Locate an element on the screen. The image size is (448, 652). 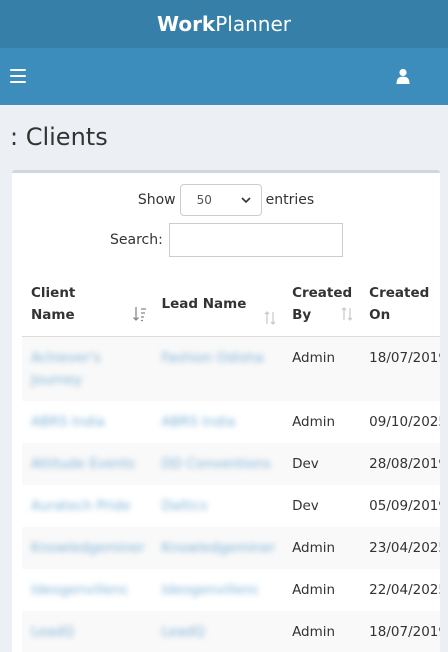
search-control: Search: is located at coordinates (226, 240).